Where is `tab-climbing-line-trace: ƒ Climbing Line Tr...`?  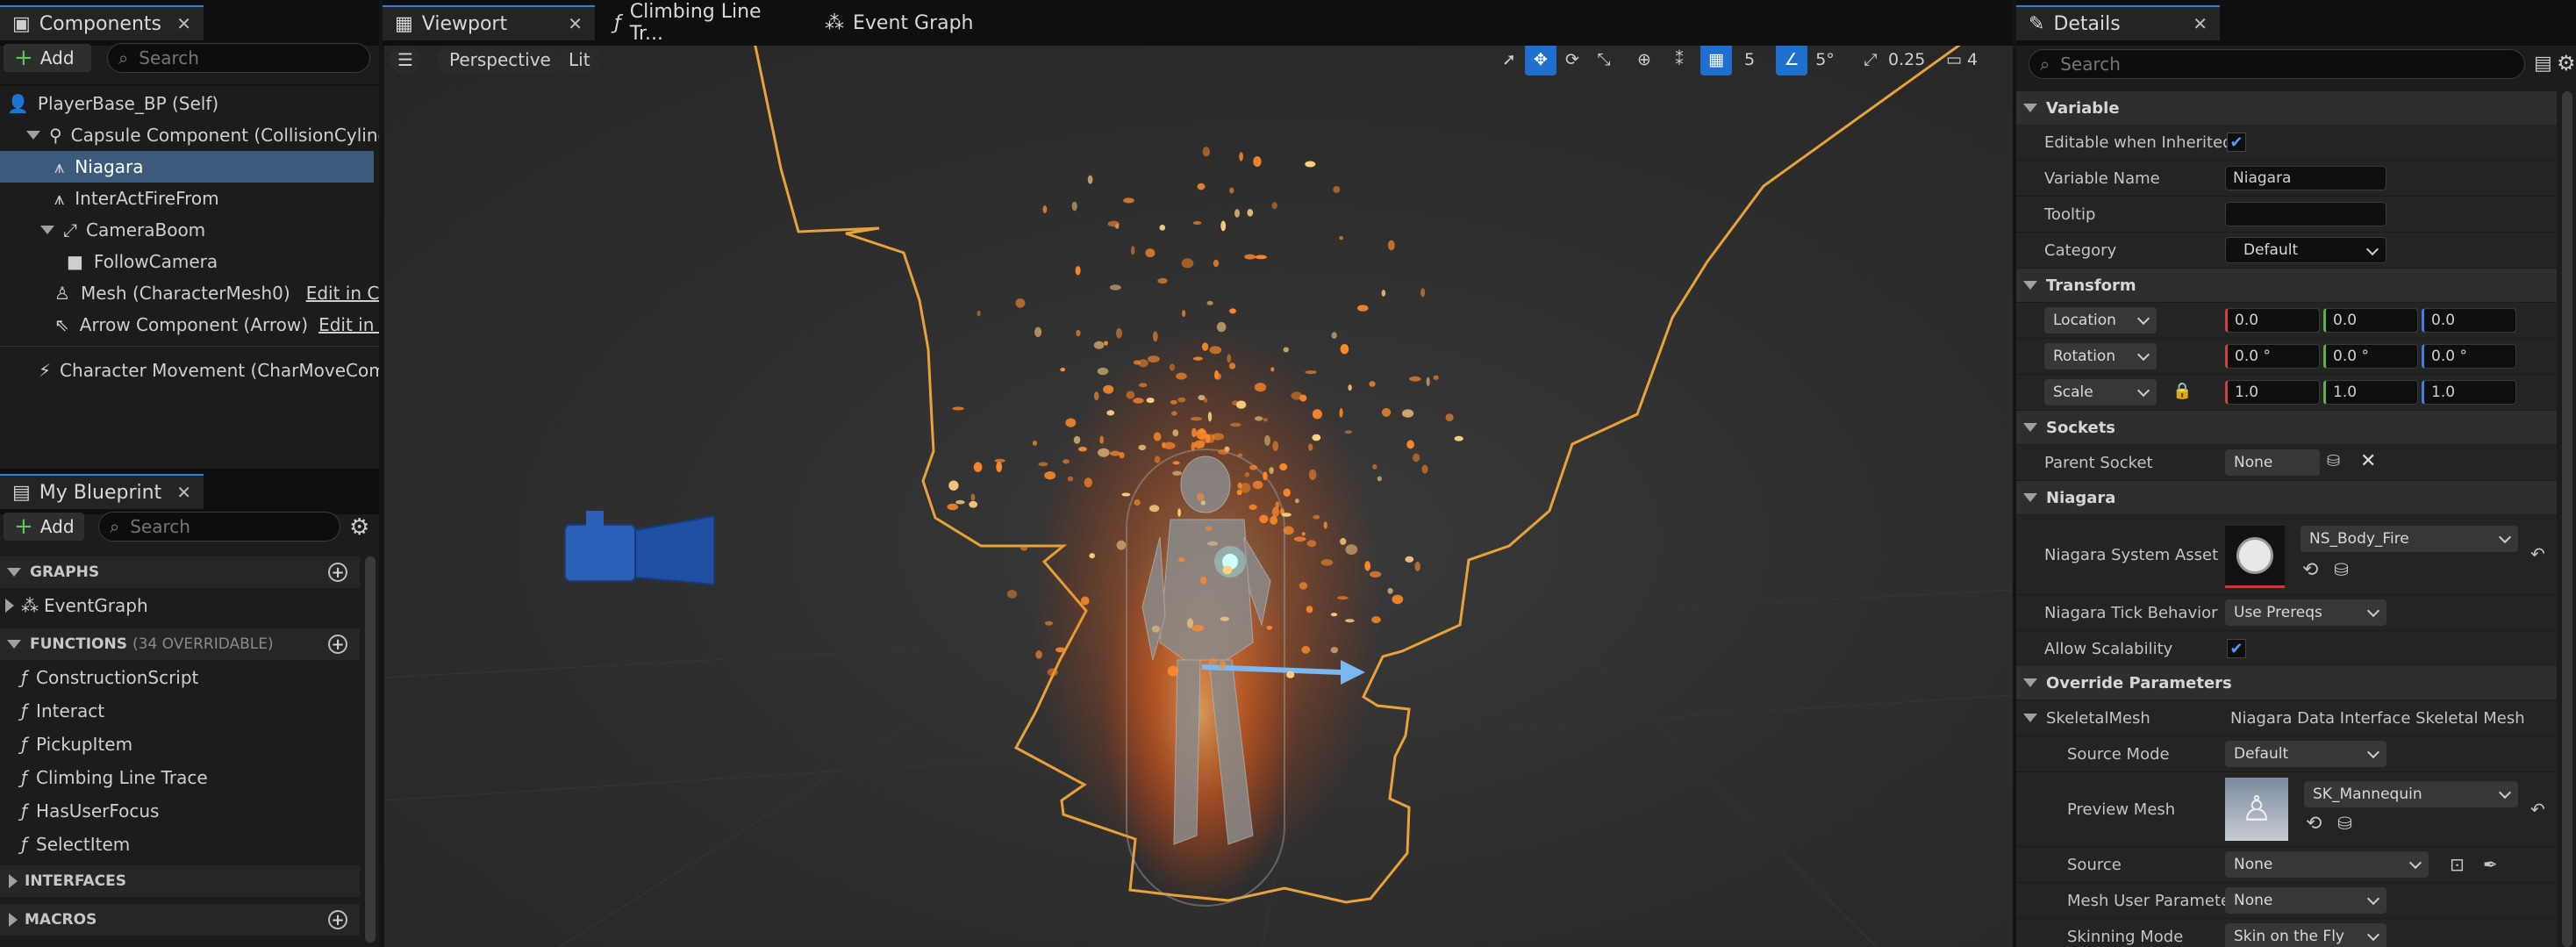 tab-climbing-line-trace: ƒ Climbing Line Tr... is located at coordinates (707, 23).